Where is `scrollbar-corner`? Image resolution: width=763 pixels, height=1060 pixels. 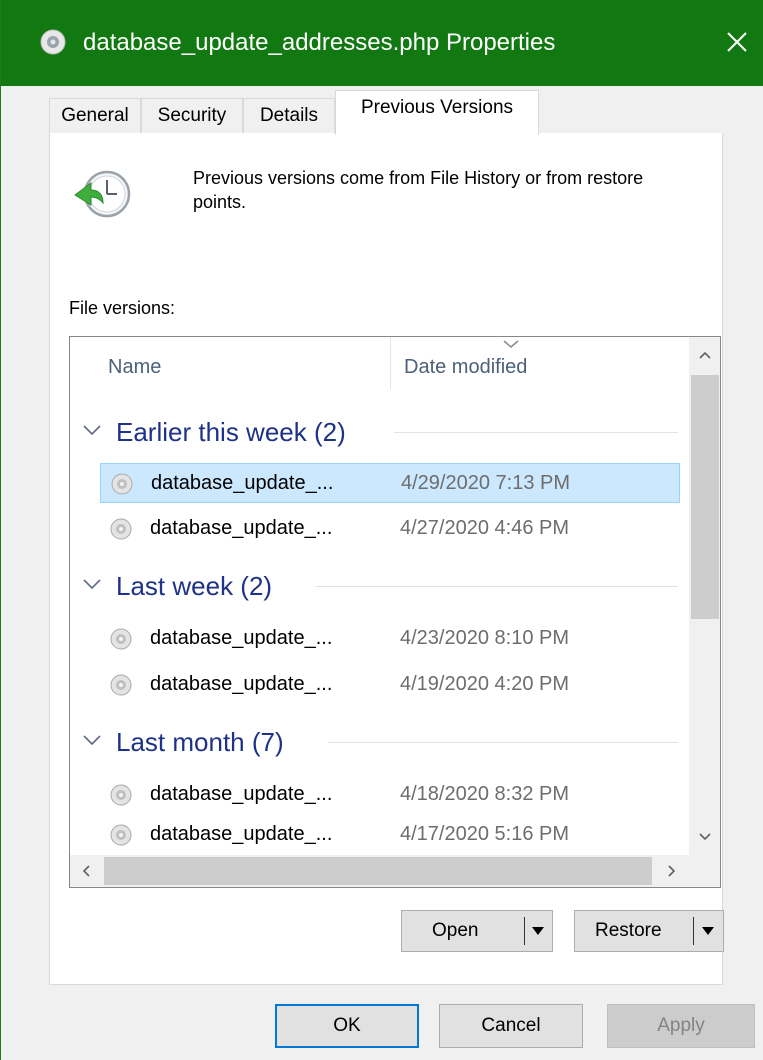 scrollbar-corner is located at coordinates (704, 871).